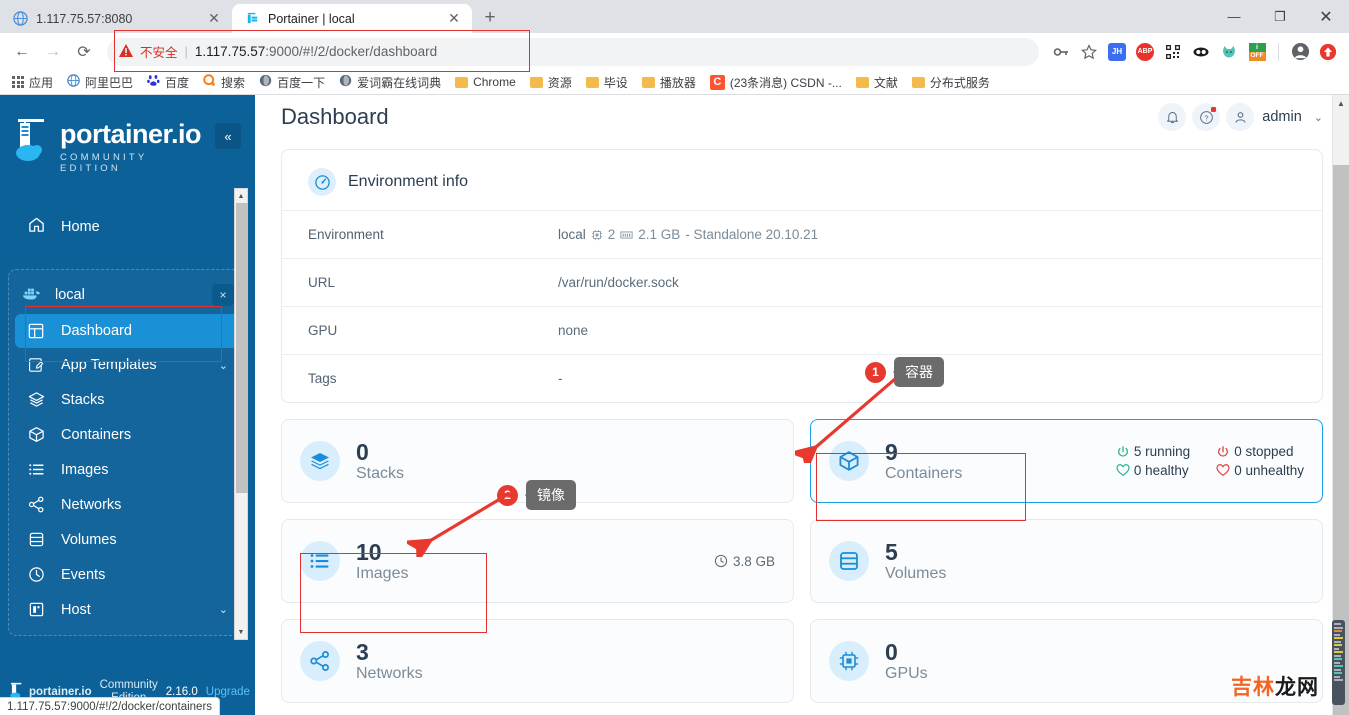  Describe the element at coordinates (891, 451) in the screenshot. I see `containers-count: 9` at that location.